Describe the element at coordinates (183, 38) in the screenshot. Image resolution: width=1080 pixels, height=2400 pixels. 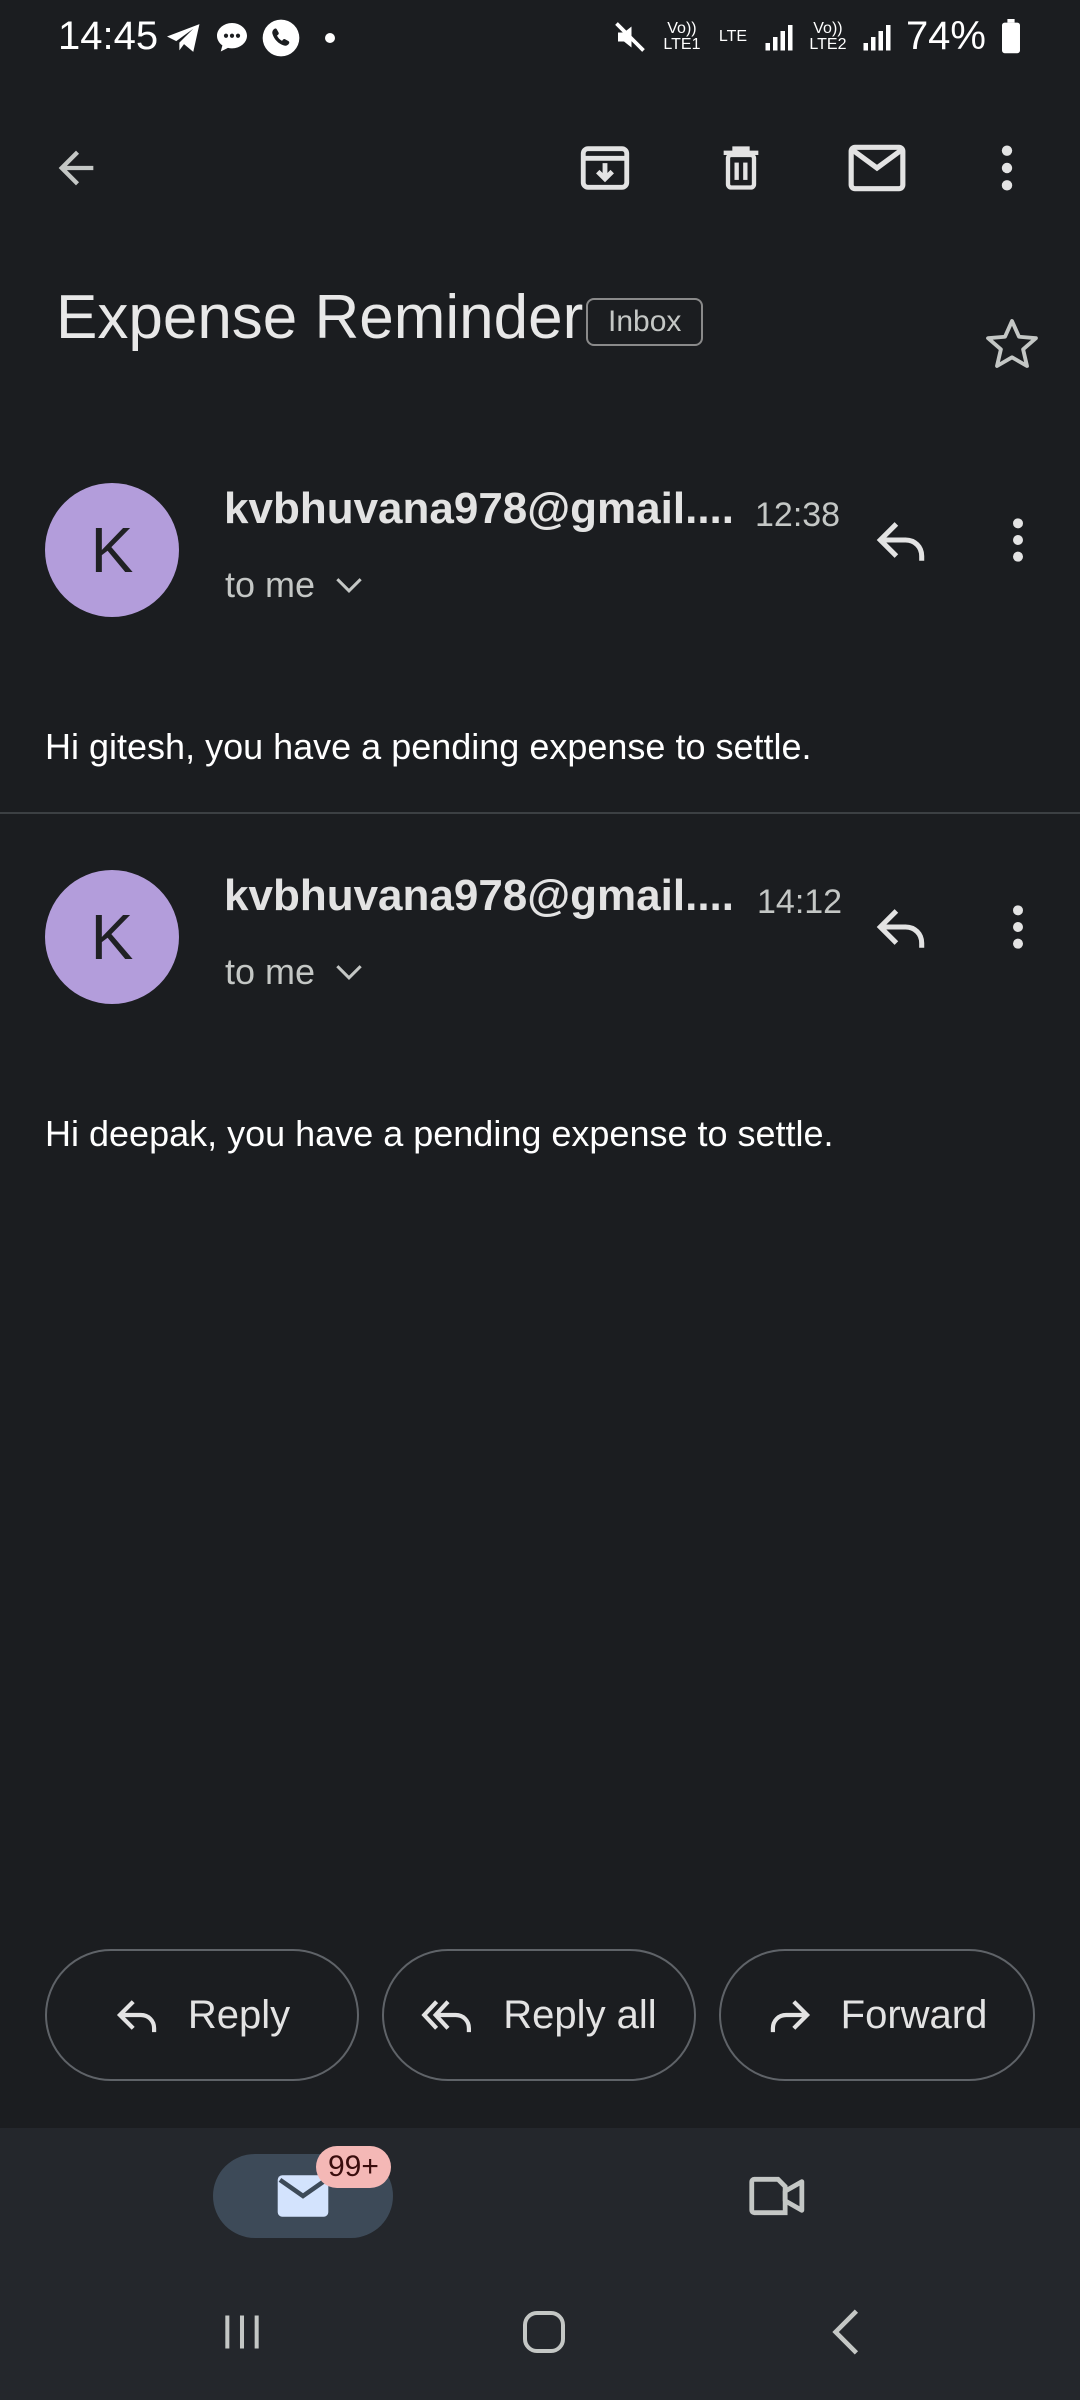
I see `telegram-icon` at that location.